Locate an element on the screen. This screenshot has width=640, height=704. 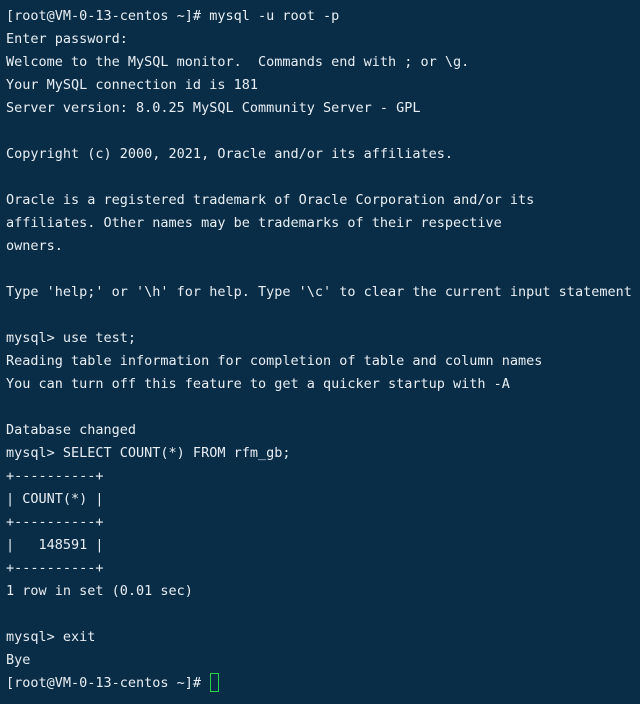
terminal-line: Enter password: is located at coordinates (67, 39).